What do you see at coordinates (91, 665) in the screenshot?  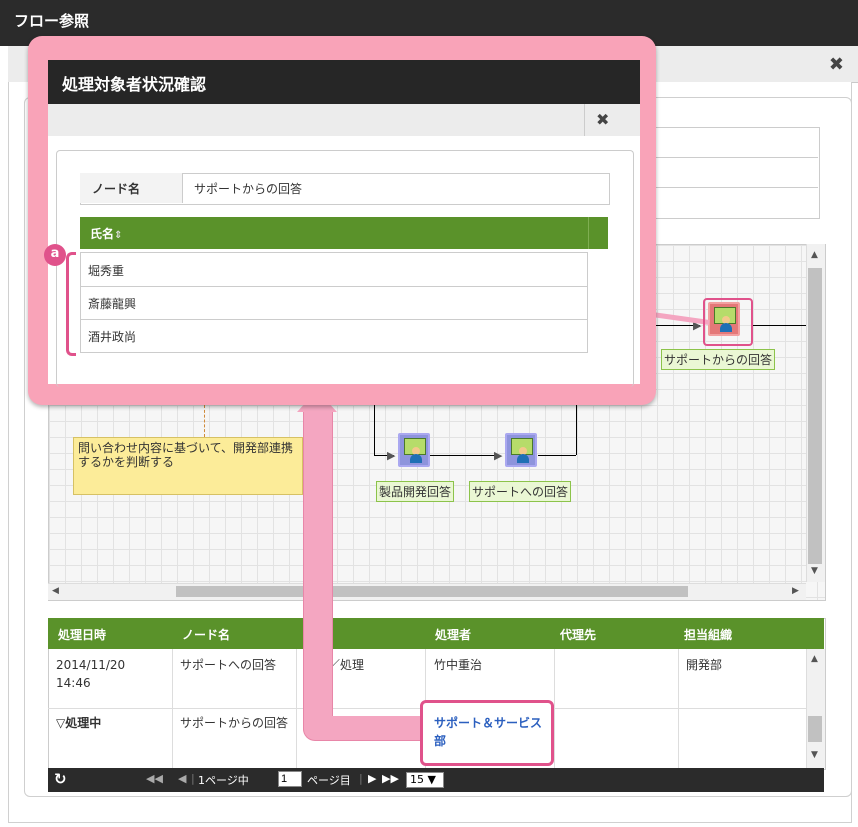 I see `table-cell-date: 2014/11/20` at bounding box center [91, 665].